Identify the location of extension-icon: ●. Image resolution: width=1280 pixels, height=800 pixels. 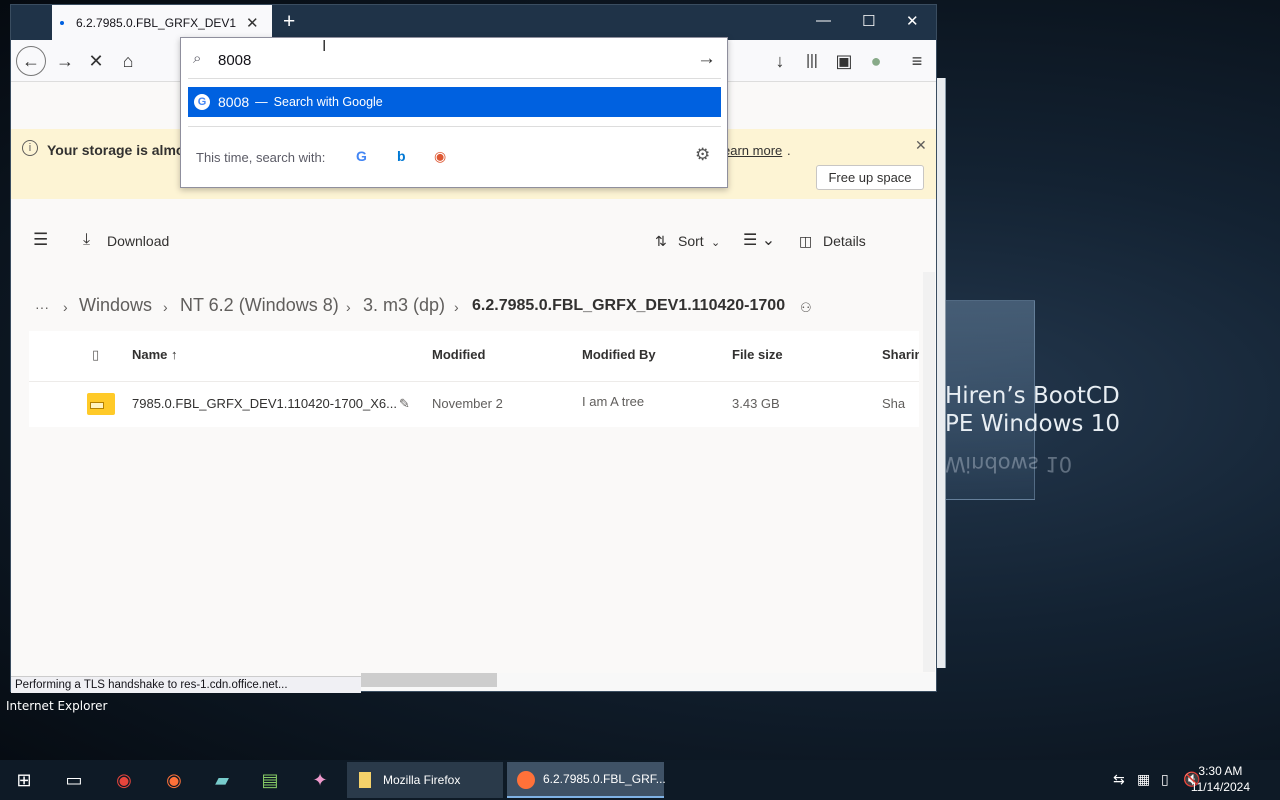
(876, 62).